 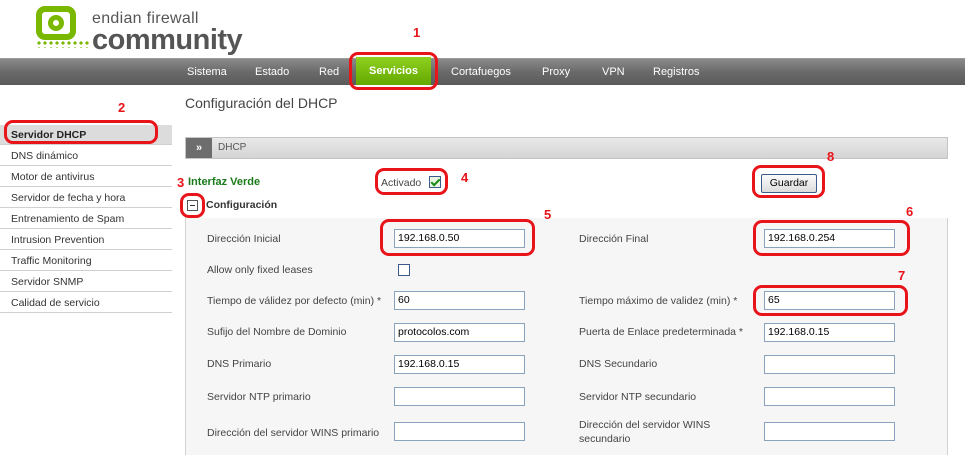 What do you see at coordinates (277, 332) in the screenshot?
I see `domain-suffix-label: Sufijo del Nombre de Dominio` at bounding box center [277, 332].